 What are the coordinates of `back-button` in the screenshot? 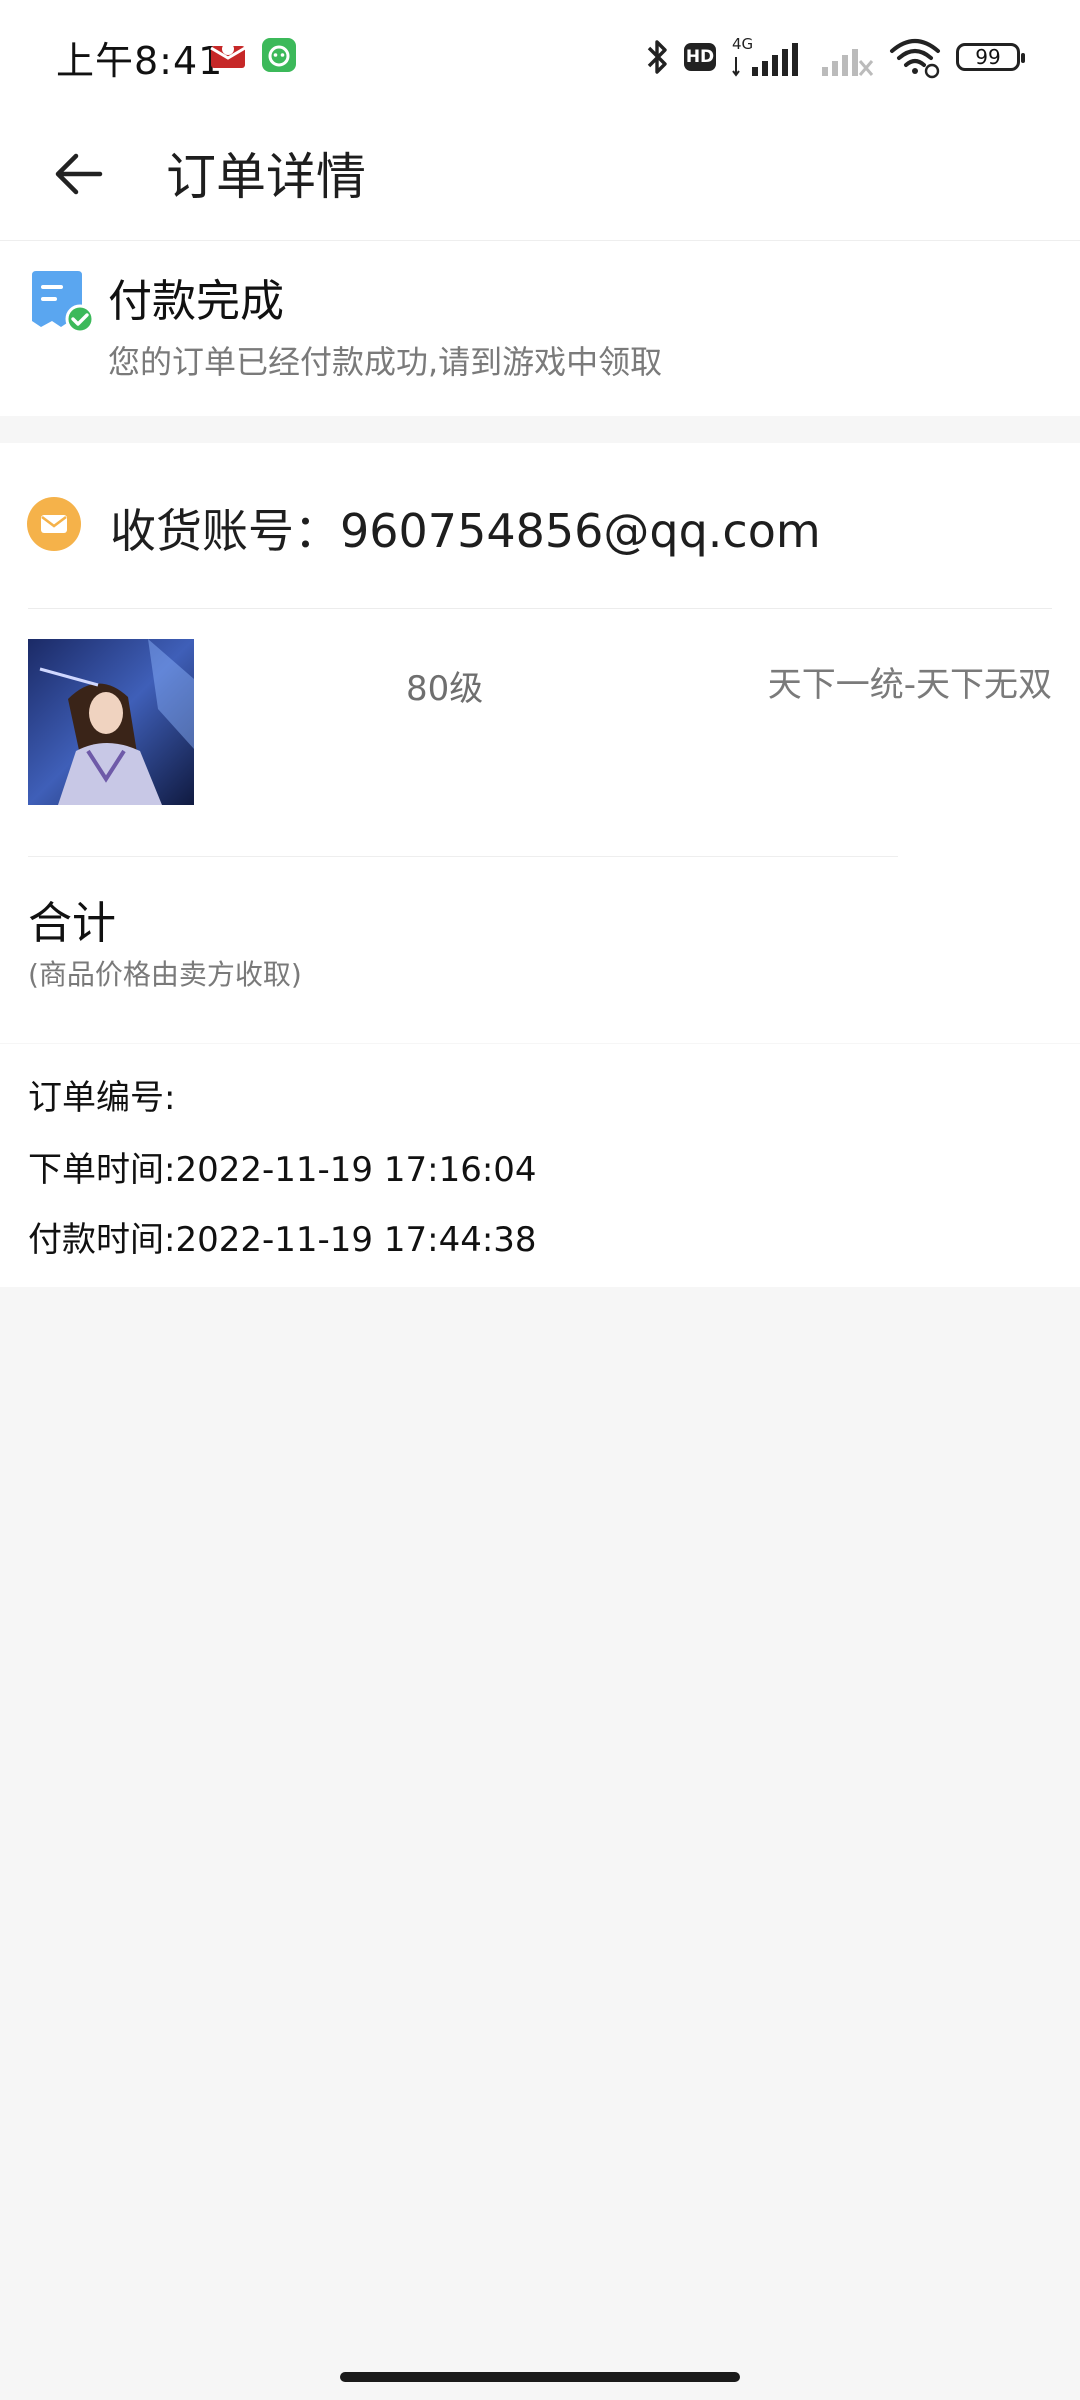 It's located at (78, 174).